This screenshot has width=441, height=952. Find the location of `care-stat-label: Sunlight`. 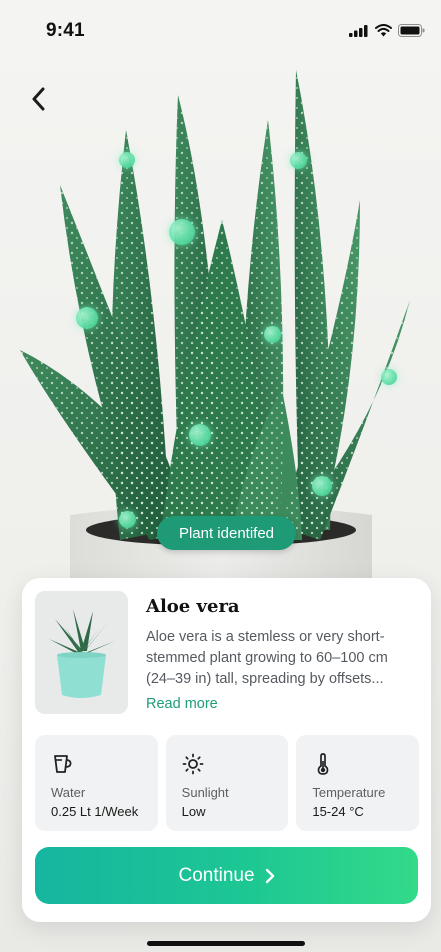

care-stat-label: Sunlight is located at coordinates (205, 792).